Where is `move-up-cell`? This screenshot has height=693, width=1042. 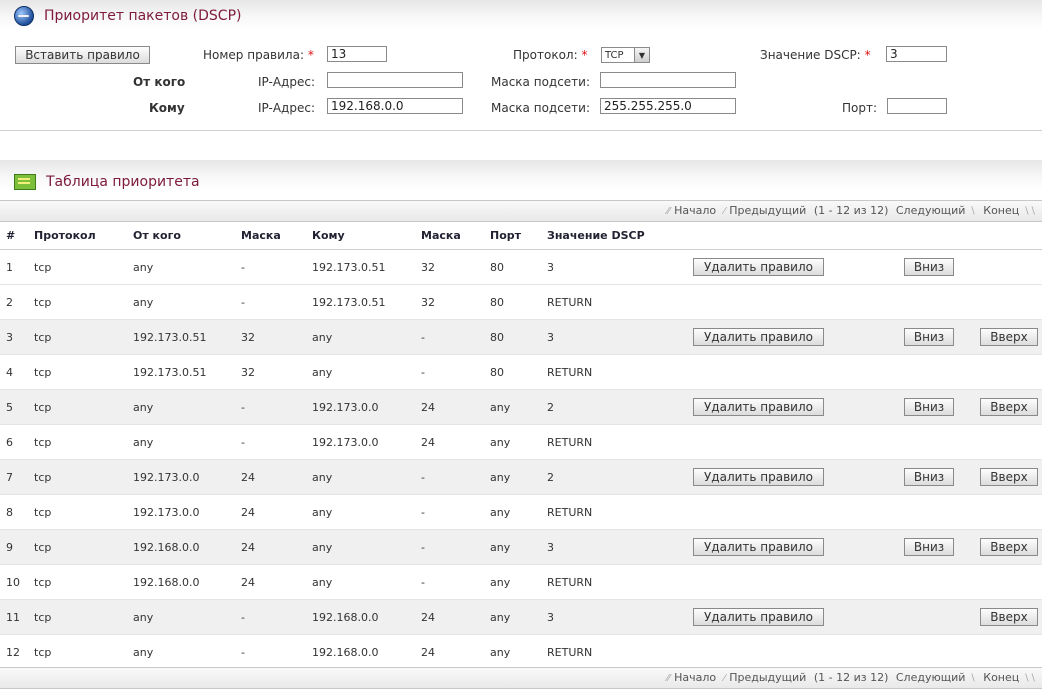
move-up-cell is located at coordinates (1008, 302).